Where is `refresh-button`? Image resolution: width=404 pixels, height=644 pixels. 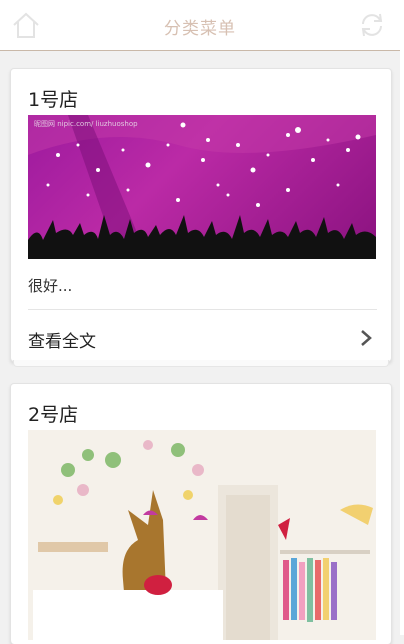 refresh-button is located at coordinates (372, 25).